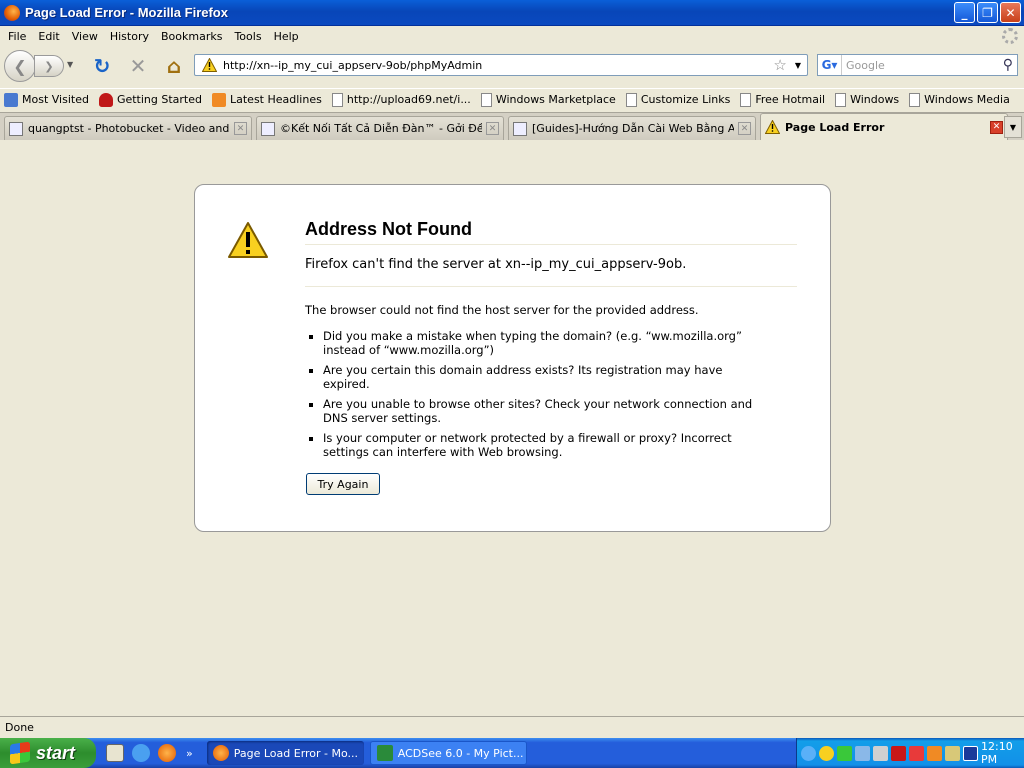 The image size is (1024, 768). Describe the element at coordinates (48, 36) in the screenshot. I see `menu-edit: Edit` at that location.